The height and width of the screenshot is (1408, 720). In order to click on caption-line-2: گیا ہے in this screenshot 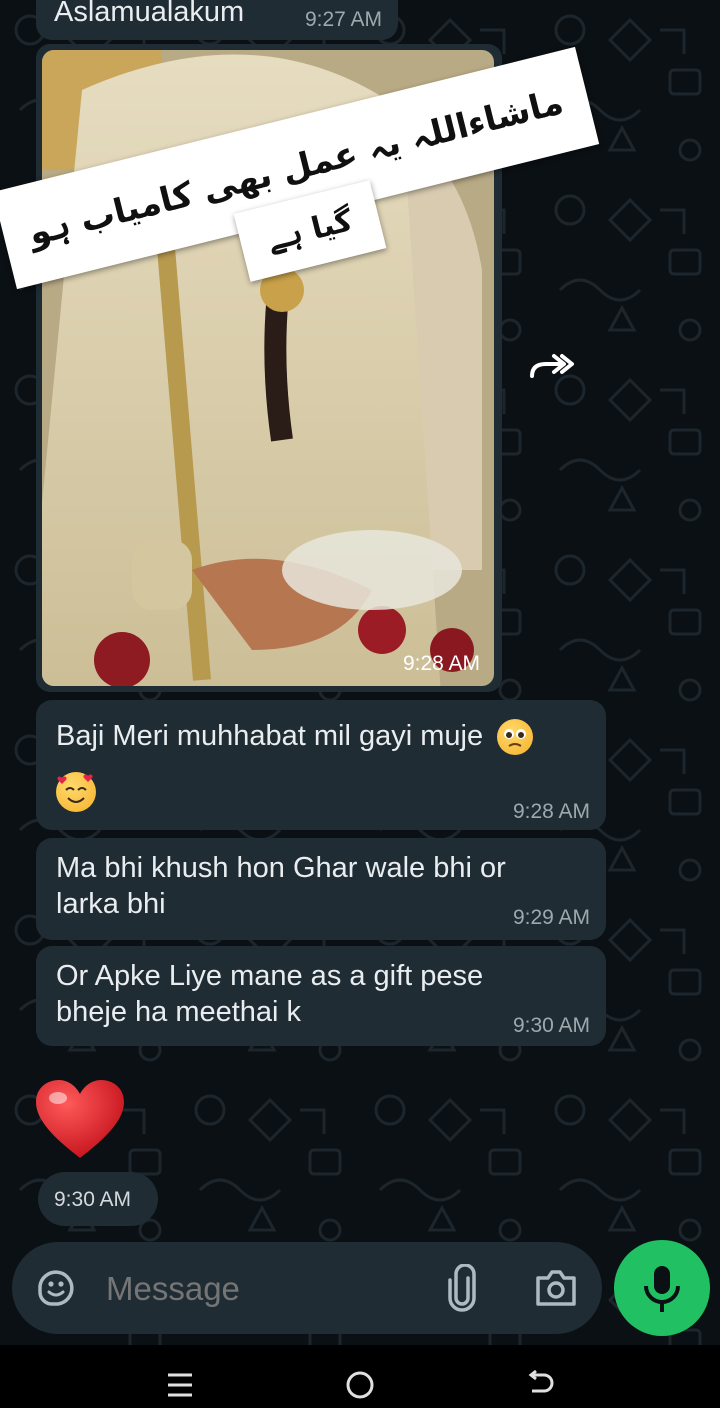, I will do `click(310, 230)`.